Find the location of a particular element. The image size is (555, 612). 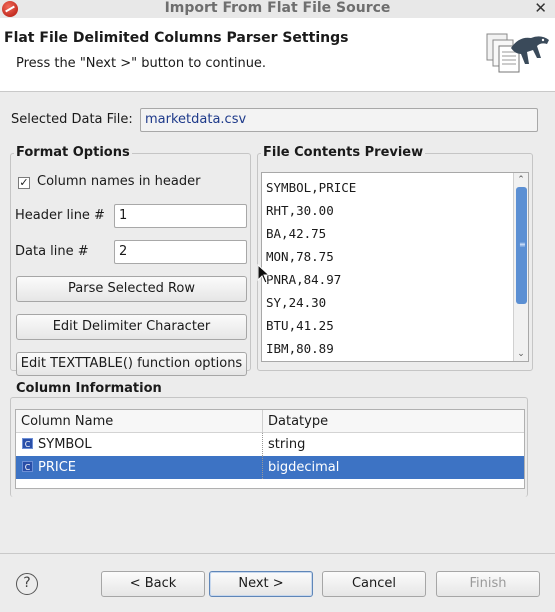

preview-scrollbar: ⌃ ≡ ⌄ is located at coordinates (520, 267).